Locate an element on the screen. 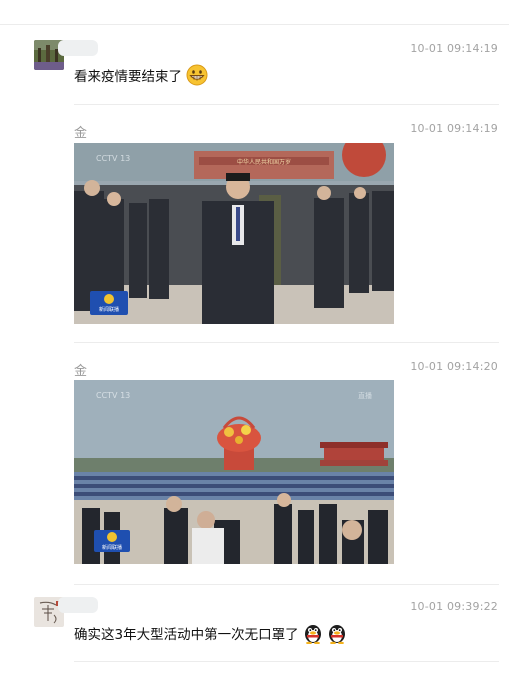  banner-text: 中华人民共和国万岁 is located at coordinates (264, 162).